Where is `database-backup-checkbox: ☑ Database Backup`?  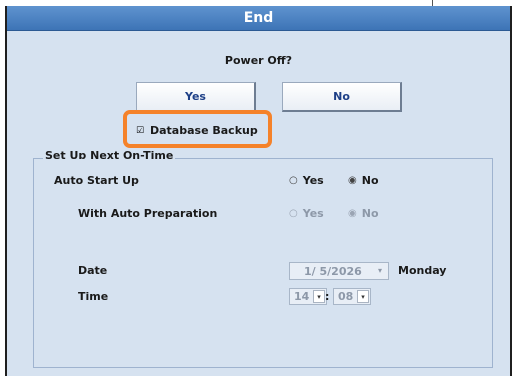 database-backup-checkbox: ☑ Database Backup is located at coordinates (196, 130).